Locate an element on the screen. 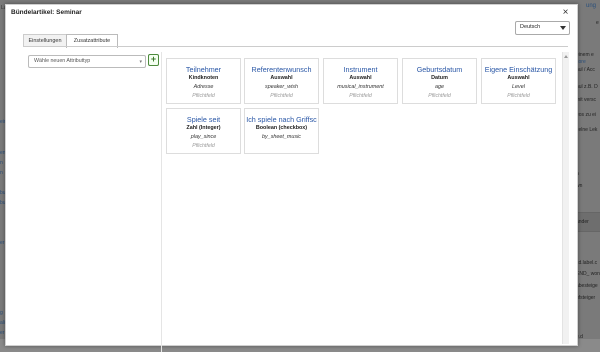  attribute-card-title: Teilnehmer is located at coordinates (203, 69).